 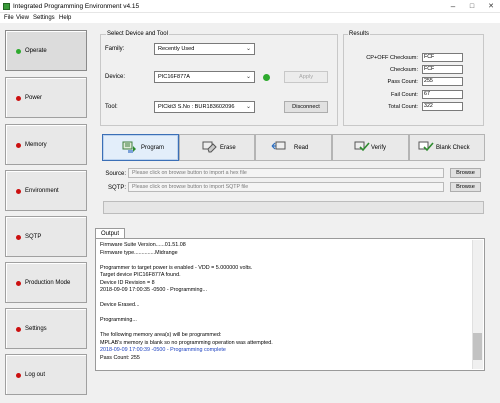 What do you see at coordinates (143, 245) in the screenshot?
I see `output-line: Firmware Suite Version......01.51.08` at bounding box center [143, 245].